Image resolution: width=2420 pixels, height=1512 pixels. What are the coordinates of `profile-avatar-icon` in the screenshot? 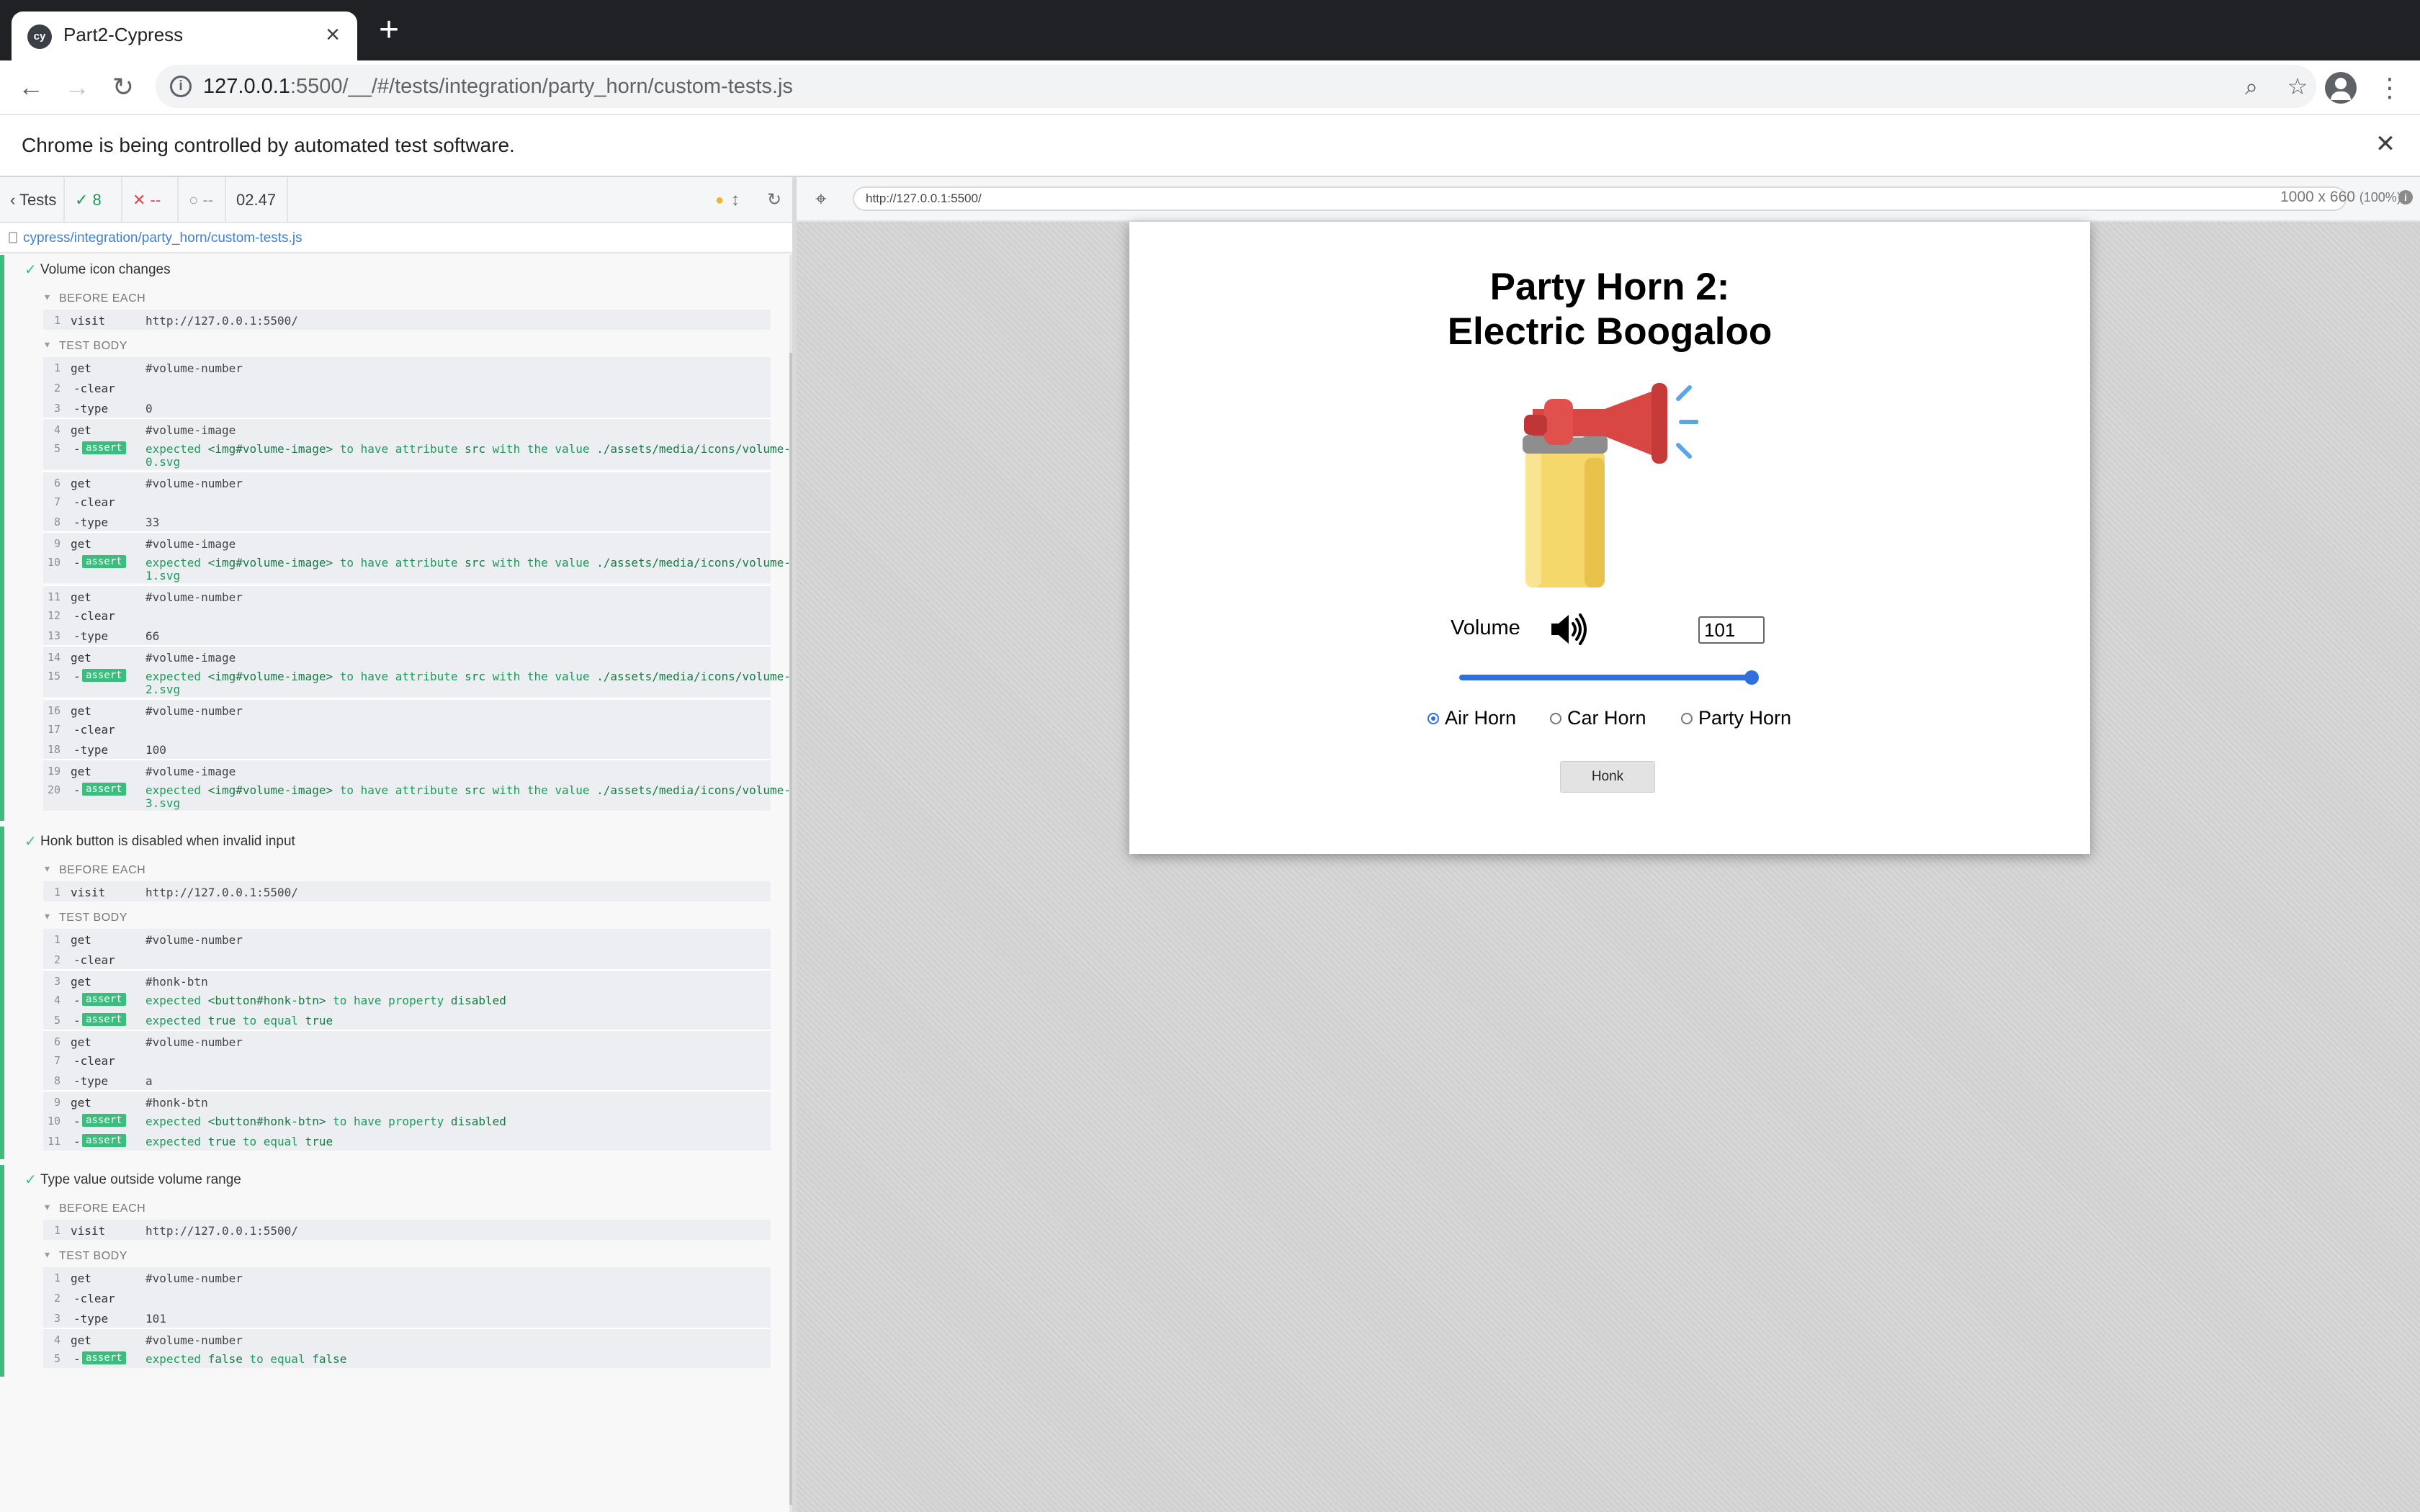 It's located at (2341, 88).